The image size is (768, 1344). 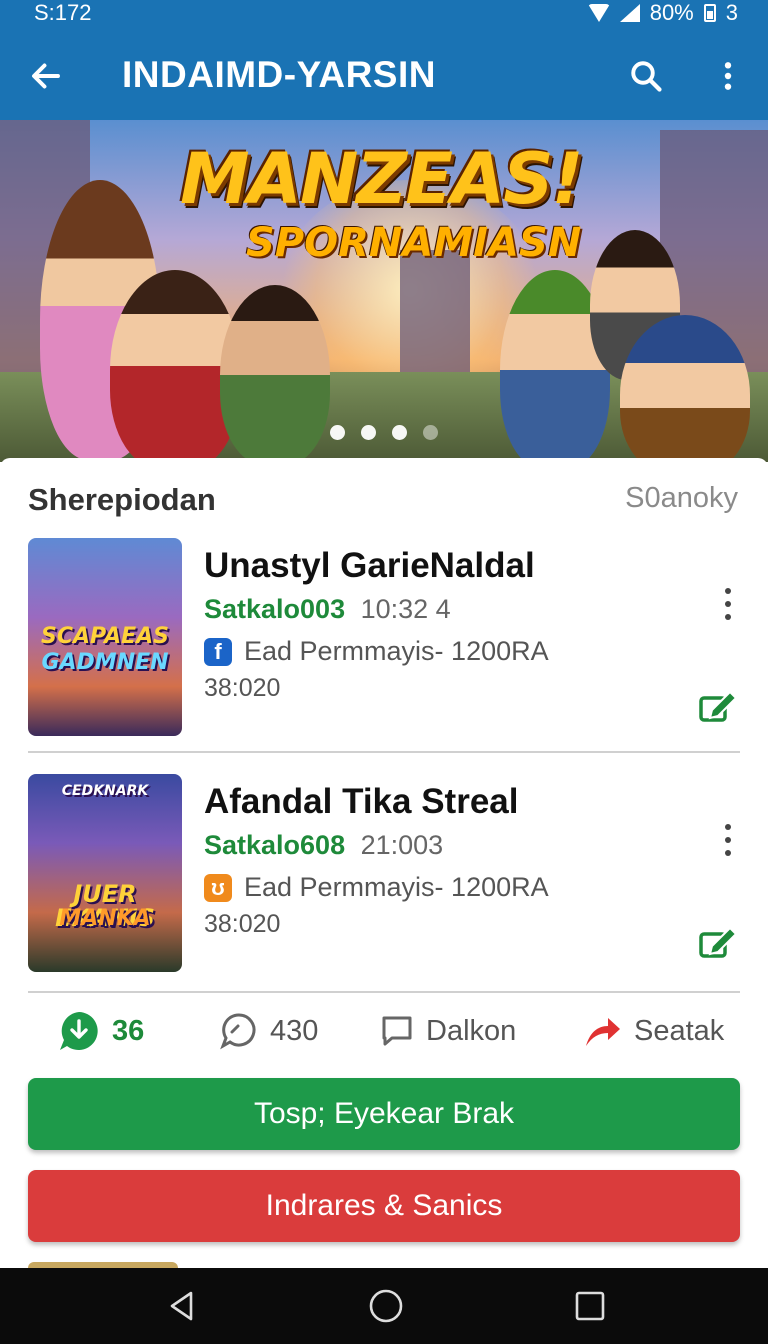 I want to click on item-user: Satkalo608, so click(x=274, y=845).